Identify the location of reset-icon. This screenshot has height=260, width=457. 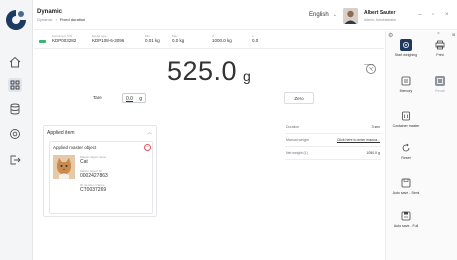
(406, 147).